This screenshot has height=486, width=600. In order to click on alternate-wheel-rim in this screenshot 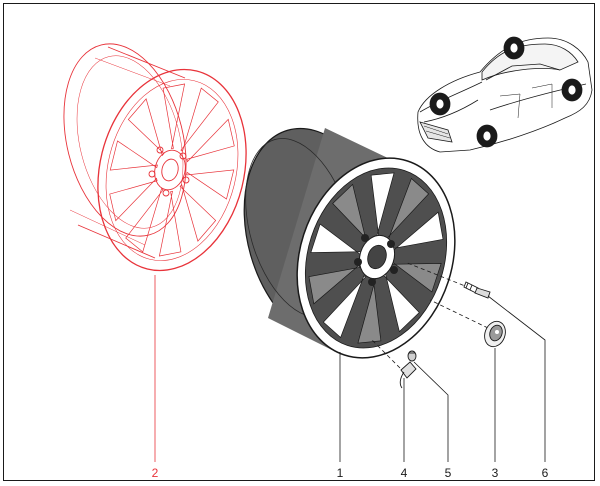, I will do `click(155, 157)`.